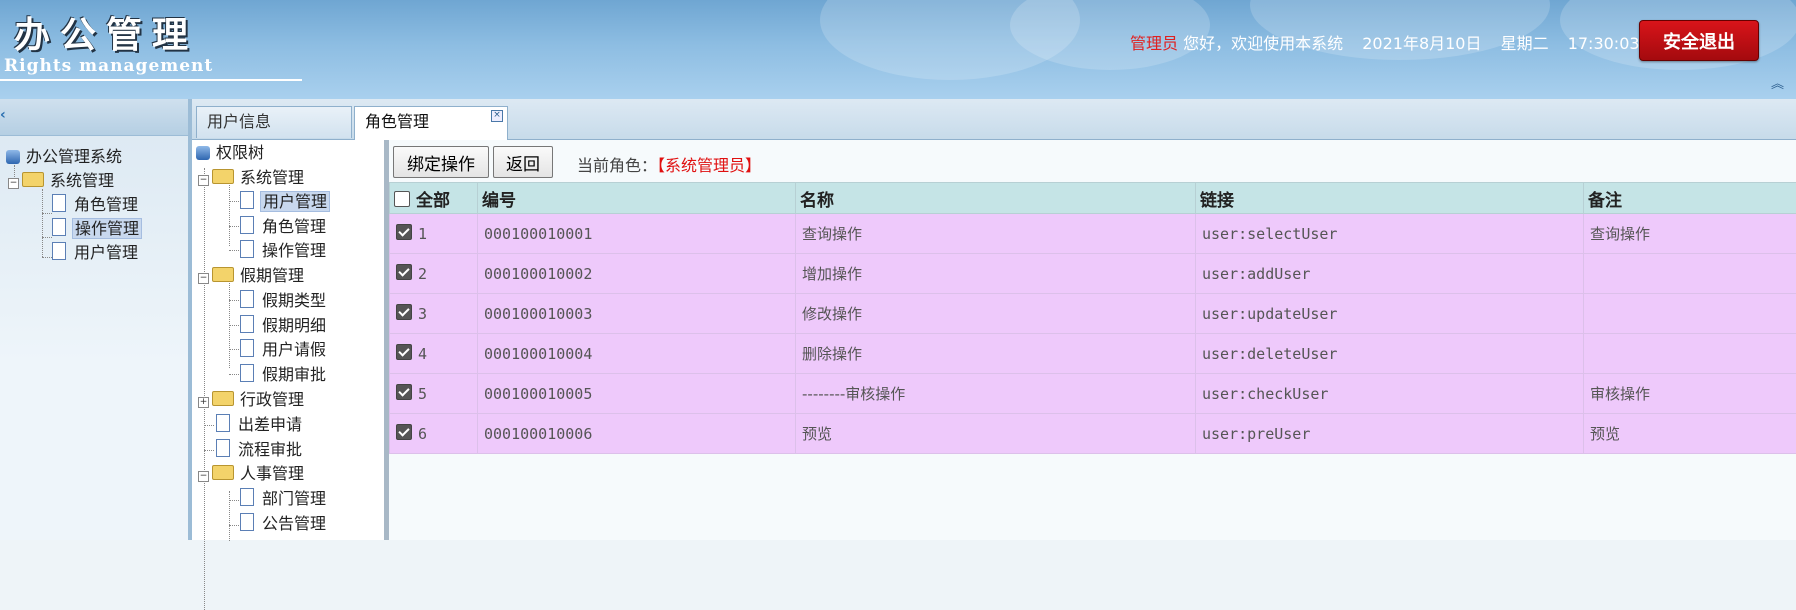 The image size is (1796, 610). What do you see at coordinates (252, 276) in the screenshot?
I see `perm-folder-holiday: −假期管理` at bounding box center [252, 276].